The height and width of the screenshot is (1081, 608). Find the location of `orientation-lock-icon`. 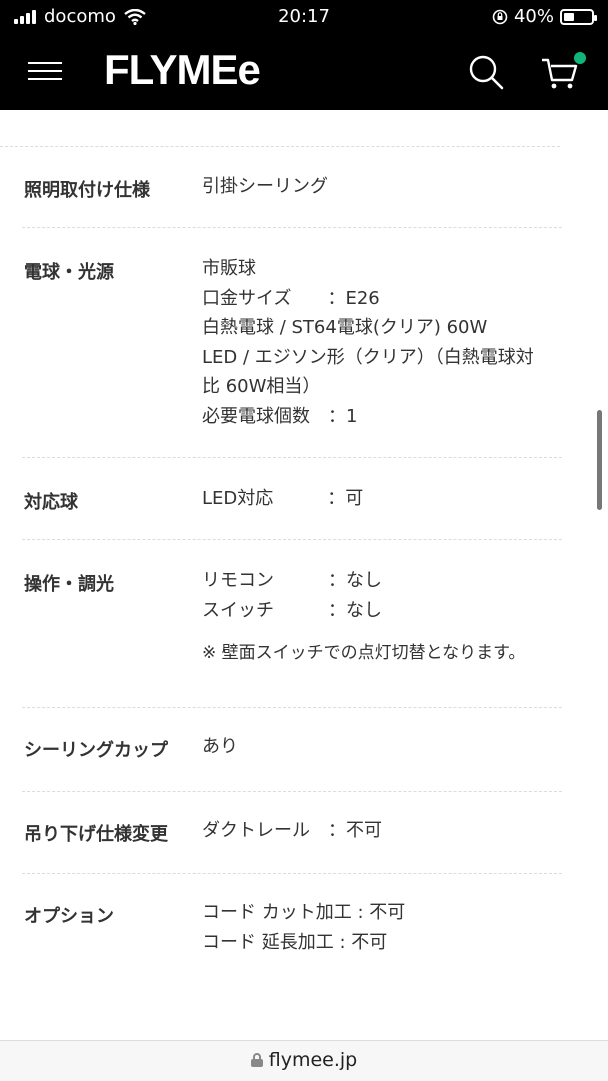

orientation-lock-icon is located at coordinates (500, 16).